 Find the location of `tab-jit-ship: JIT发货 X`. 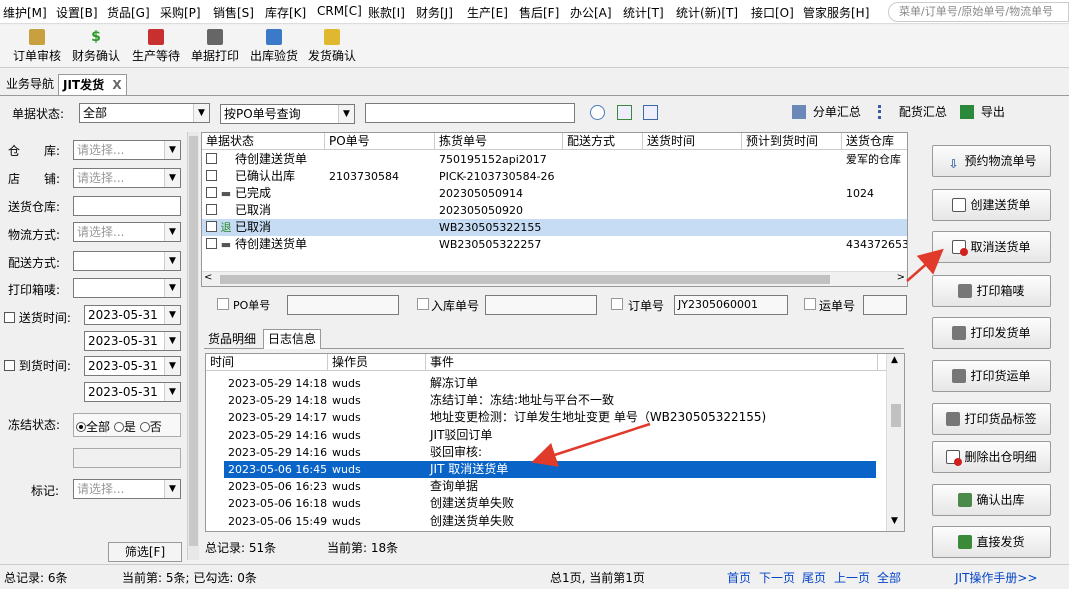

tab-jit-ship: JIT发货 X is located at coordinates (92, 84).